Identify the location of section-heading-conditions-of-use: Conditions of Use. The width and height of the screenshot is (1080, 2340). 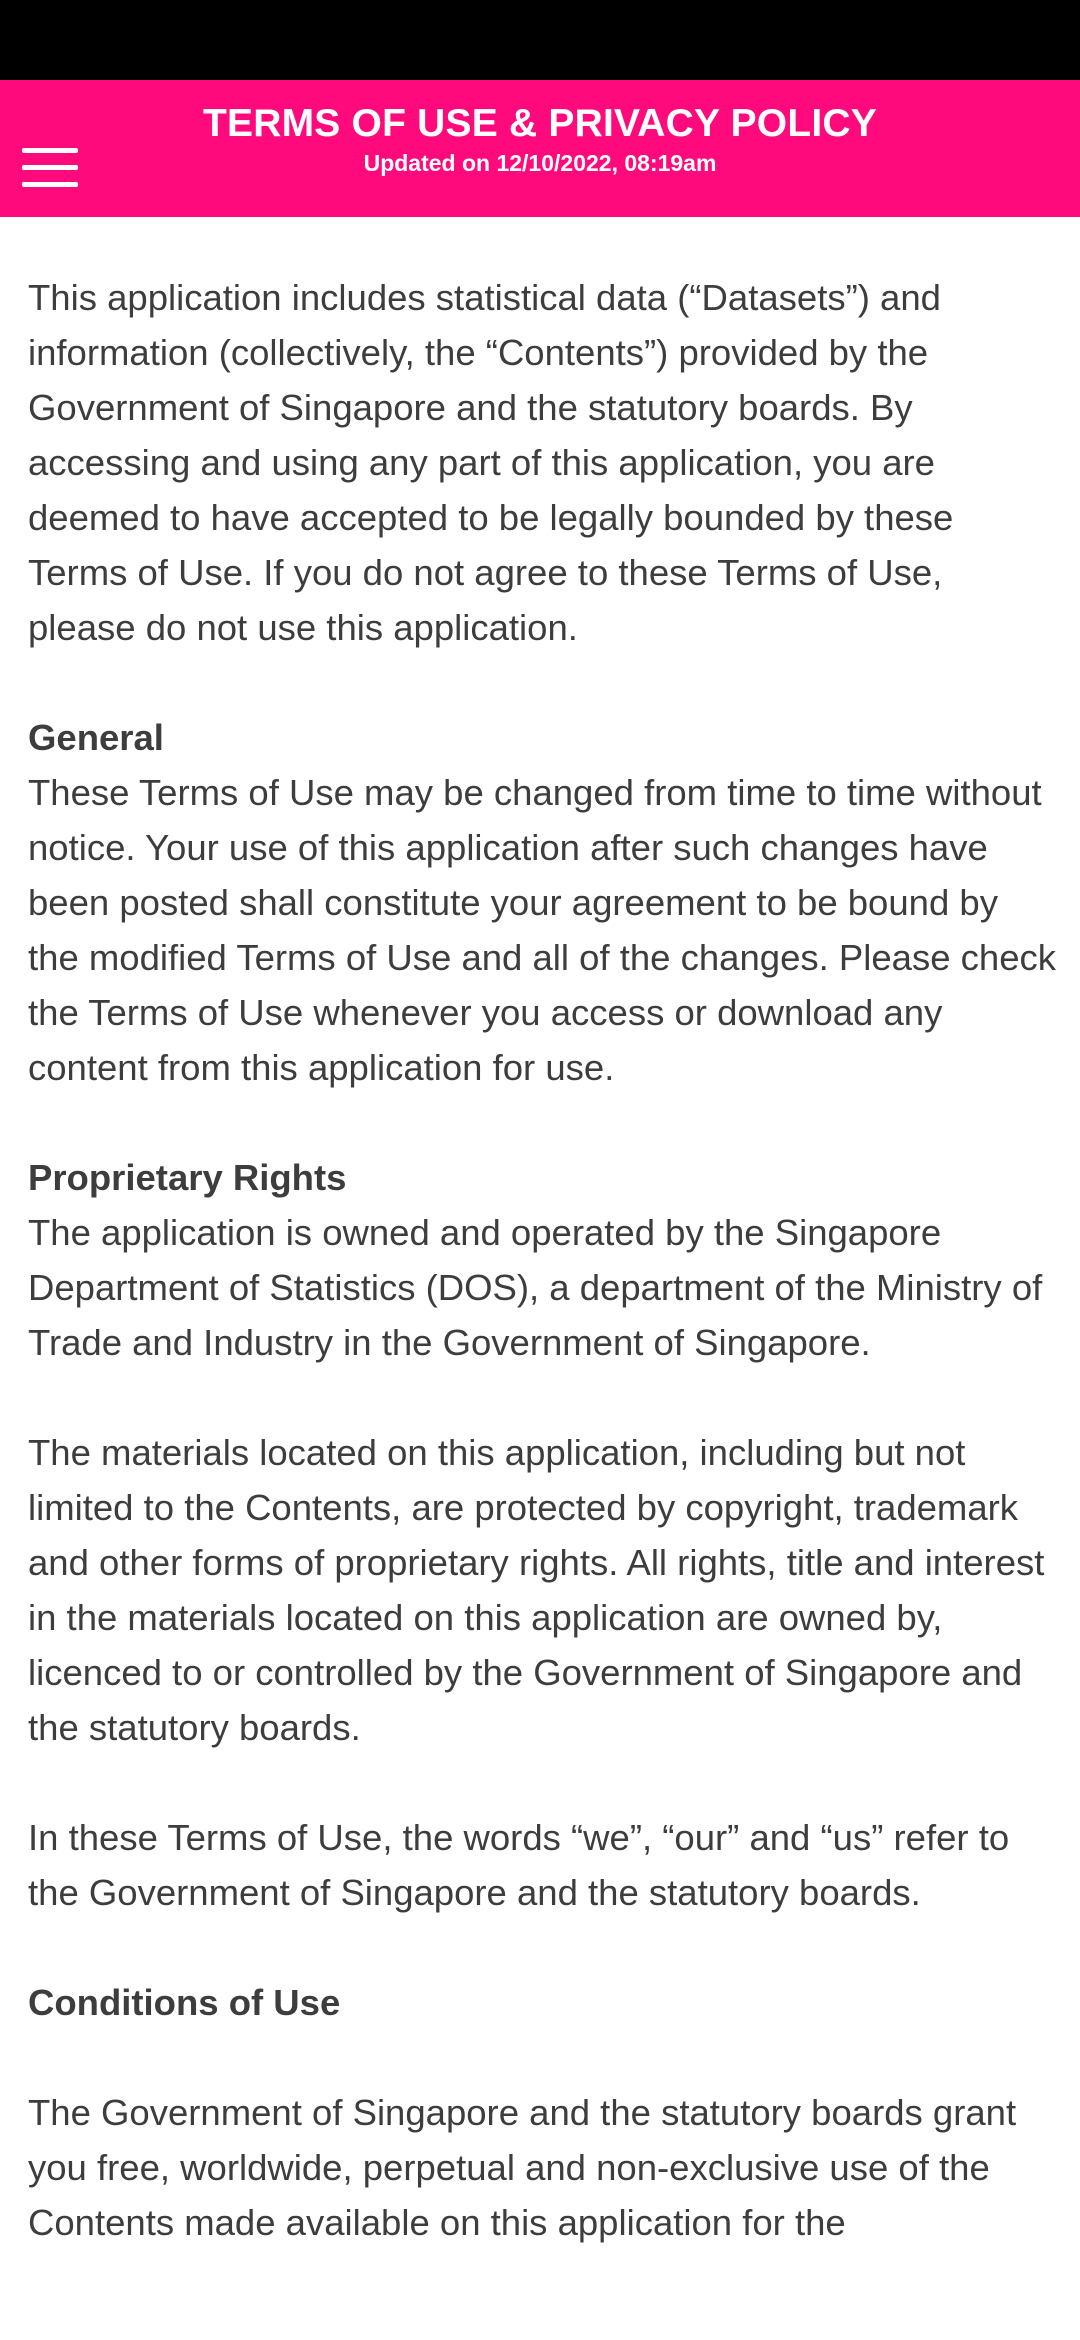
(184, 2002).